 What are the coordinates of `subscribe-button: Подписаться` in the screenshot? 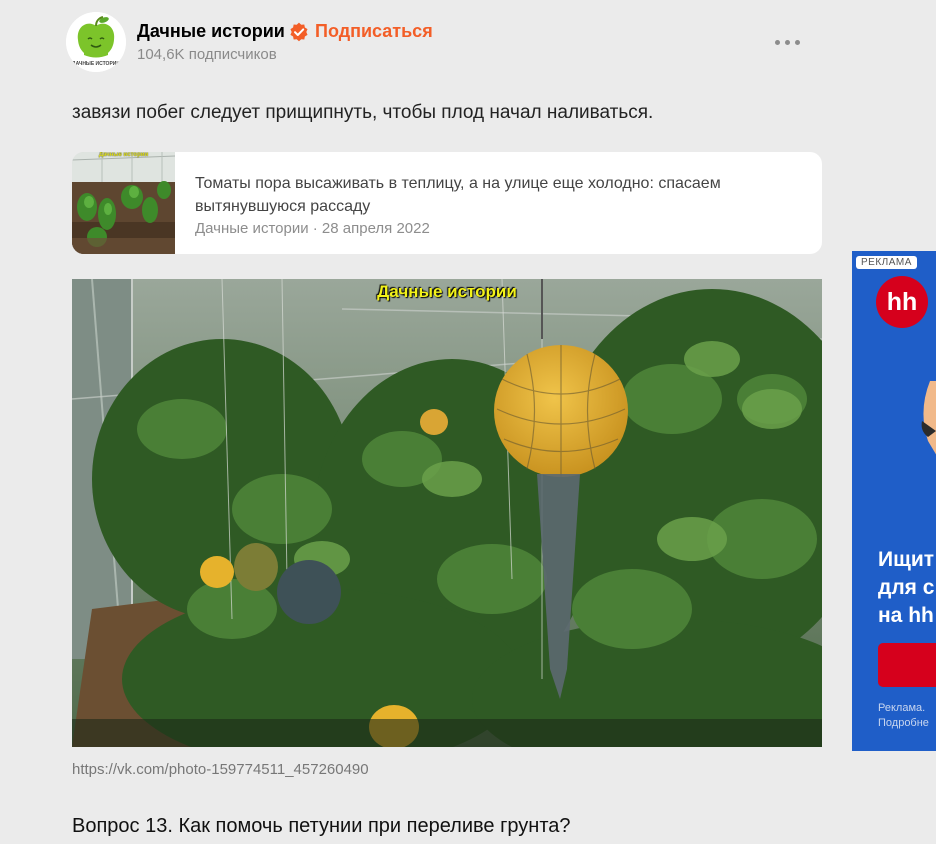 It's located at (374, 31).